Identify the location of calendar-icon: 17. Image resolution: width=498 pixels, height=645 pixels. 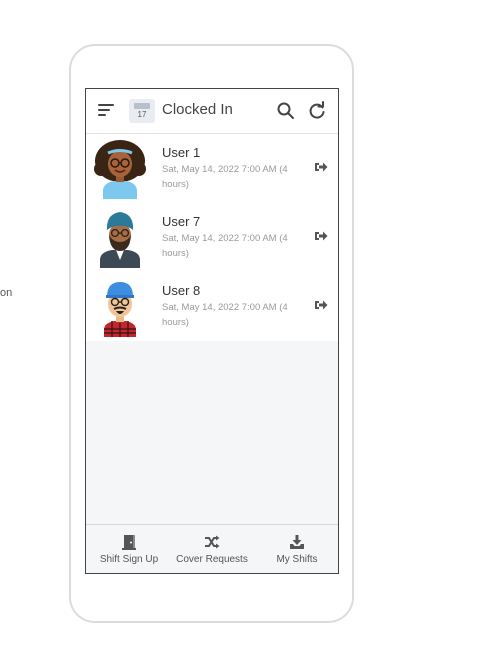
(142, 111).